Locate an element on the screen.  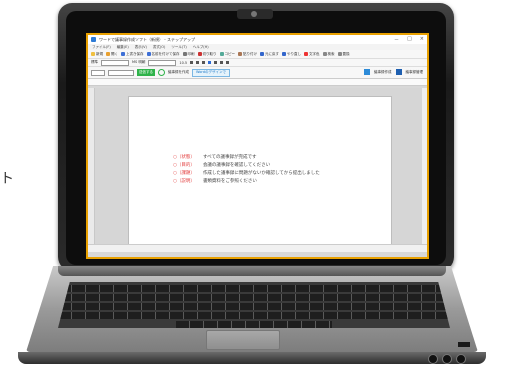
save-as-icon is located at coordinates (148, 54).